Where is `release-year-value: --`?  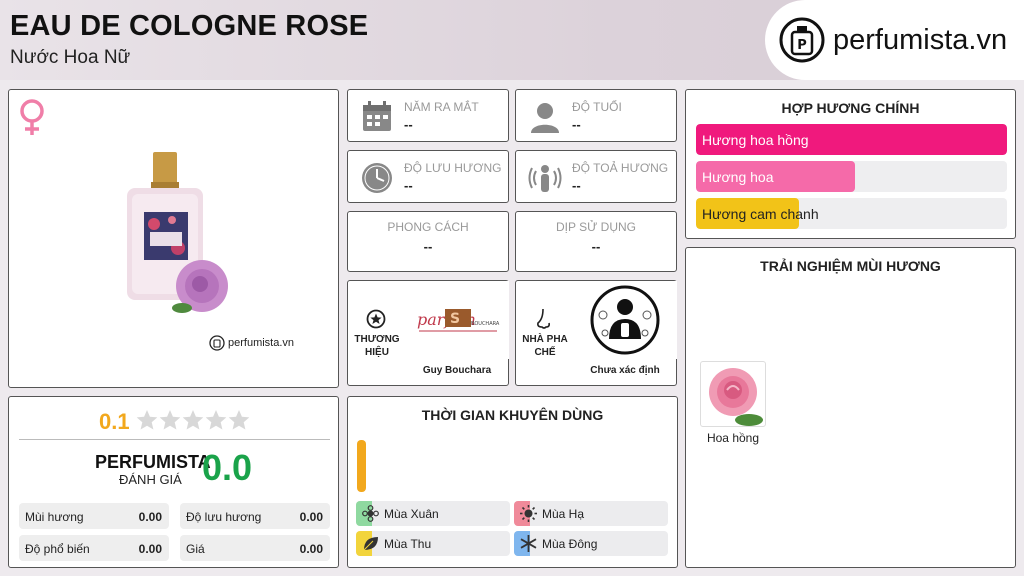 release-year-value: -- is located at coordinates (408, 124).